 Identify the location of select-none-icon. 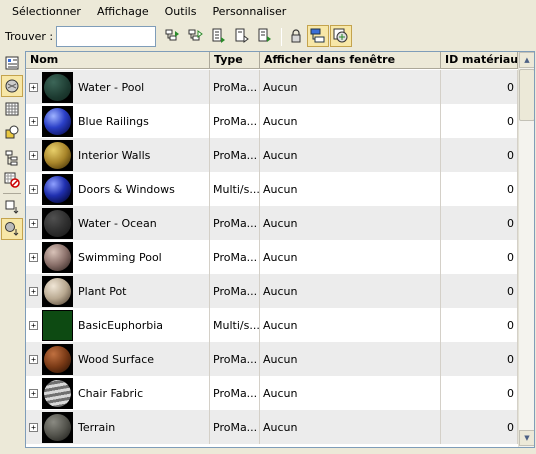
(196, 36).